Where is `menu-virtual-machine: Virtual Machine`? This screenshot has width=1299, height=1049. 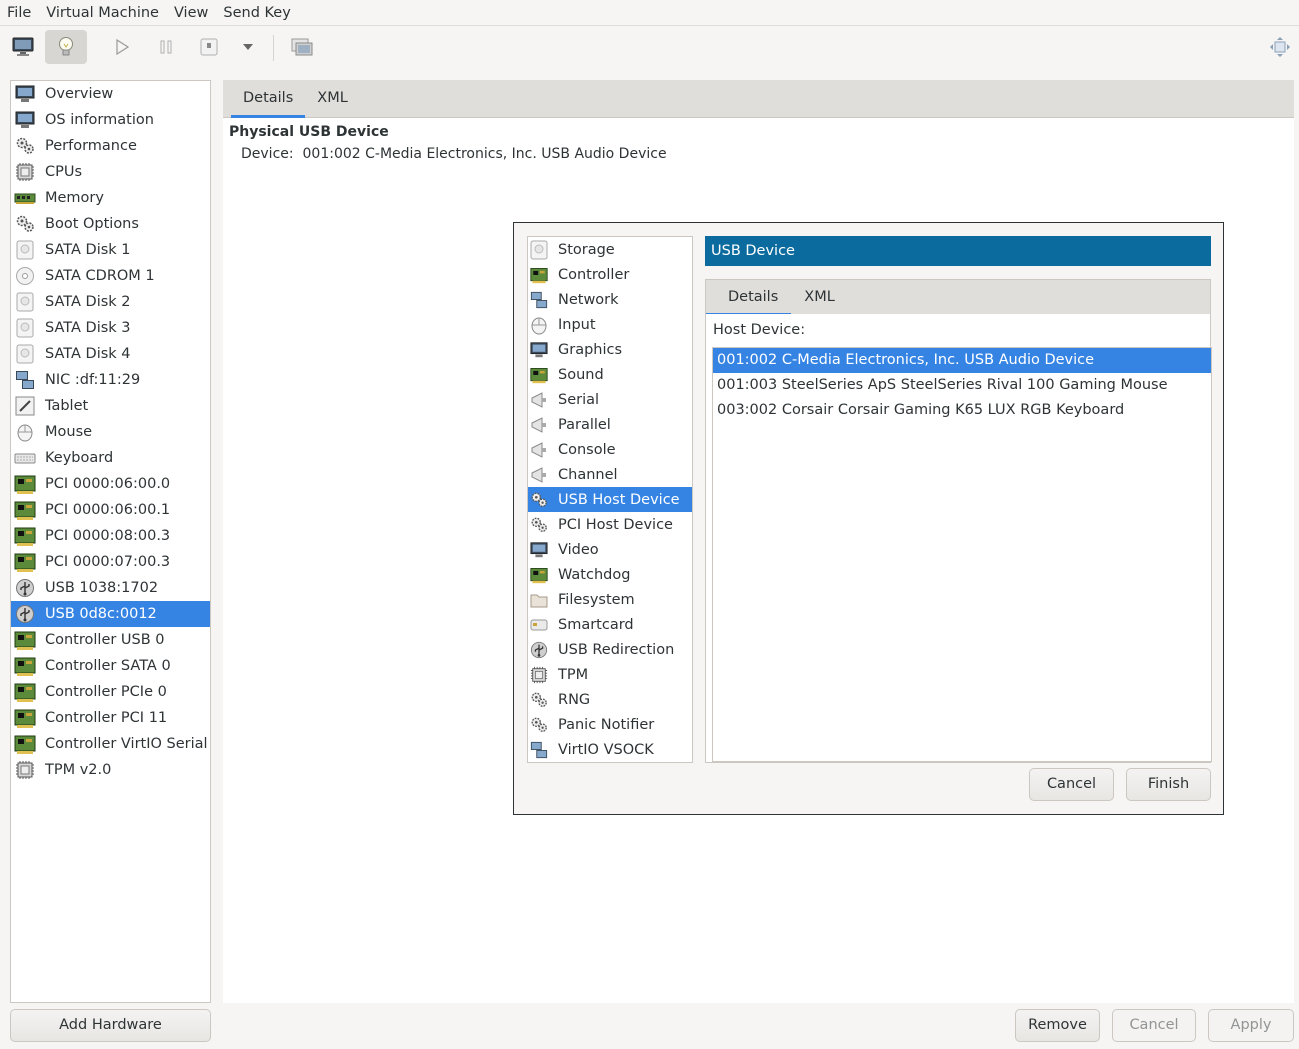
menu-virtual-machine: Virtual Machine is located at coordinates (103, 13).